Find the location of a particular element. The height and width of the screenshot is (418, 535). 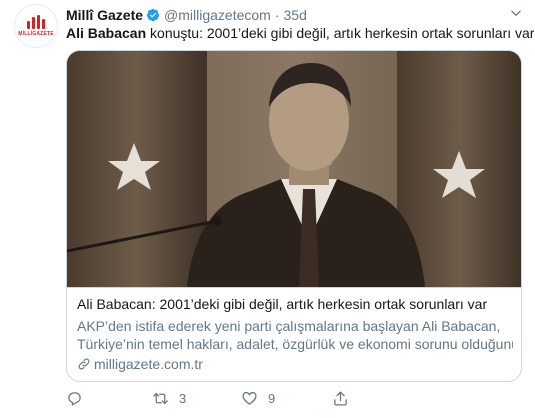

author-handle: @milligazetecom is located at coordinates (217, 15).